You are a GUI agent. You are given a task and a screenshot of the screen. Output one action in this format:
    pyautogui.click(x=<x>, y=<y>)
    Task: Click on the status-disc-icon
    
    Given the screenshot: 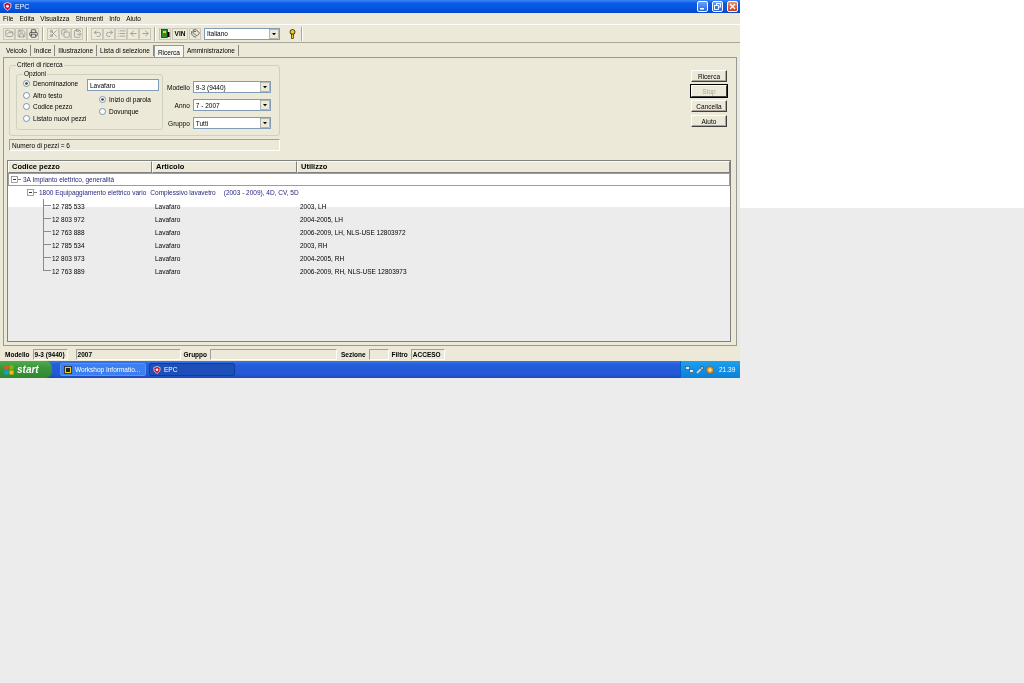 What is the action you would take?
    pyautogui.click(x=710, y=369)
    